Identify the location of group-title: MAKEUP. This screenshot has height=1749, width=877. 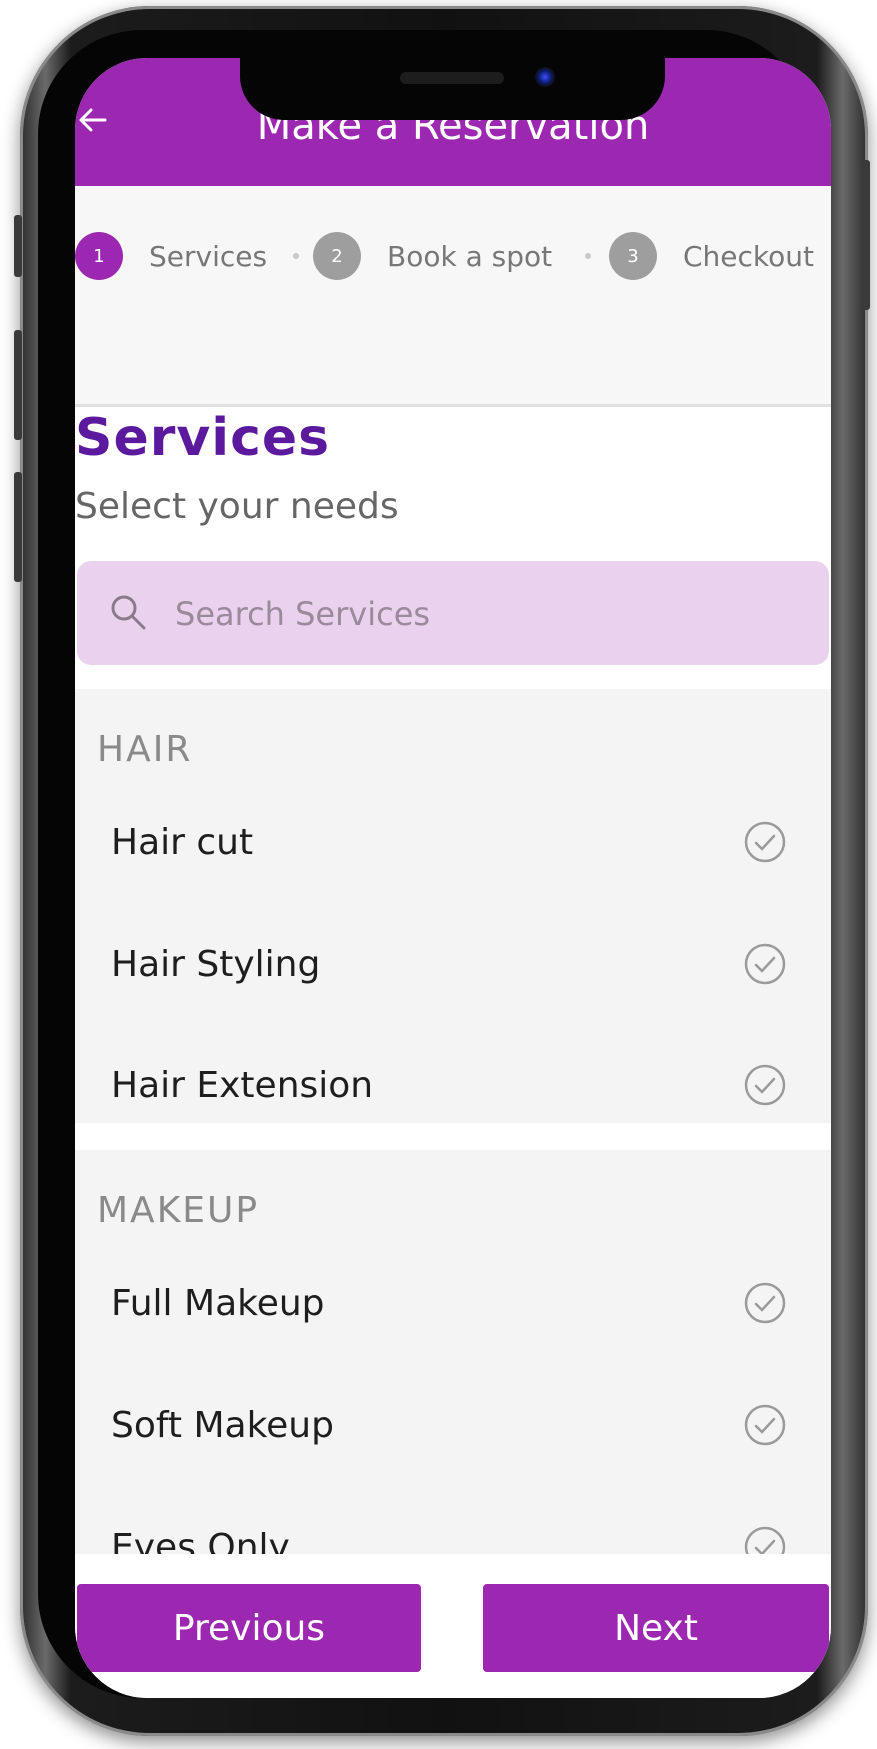
(178, 1210).